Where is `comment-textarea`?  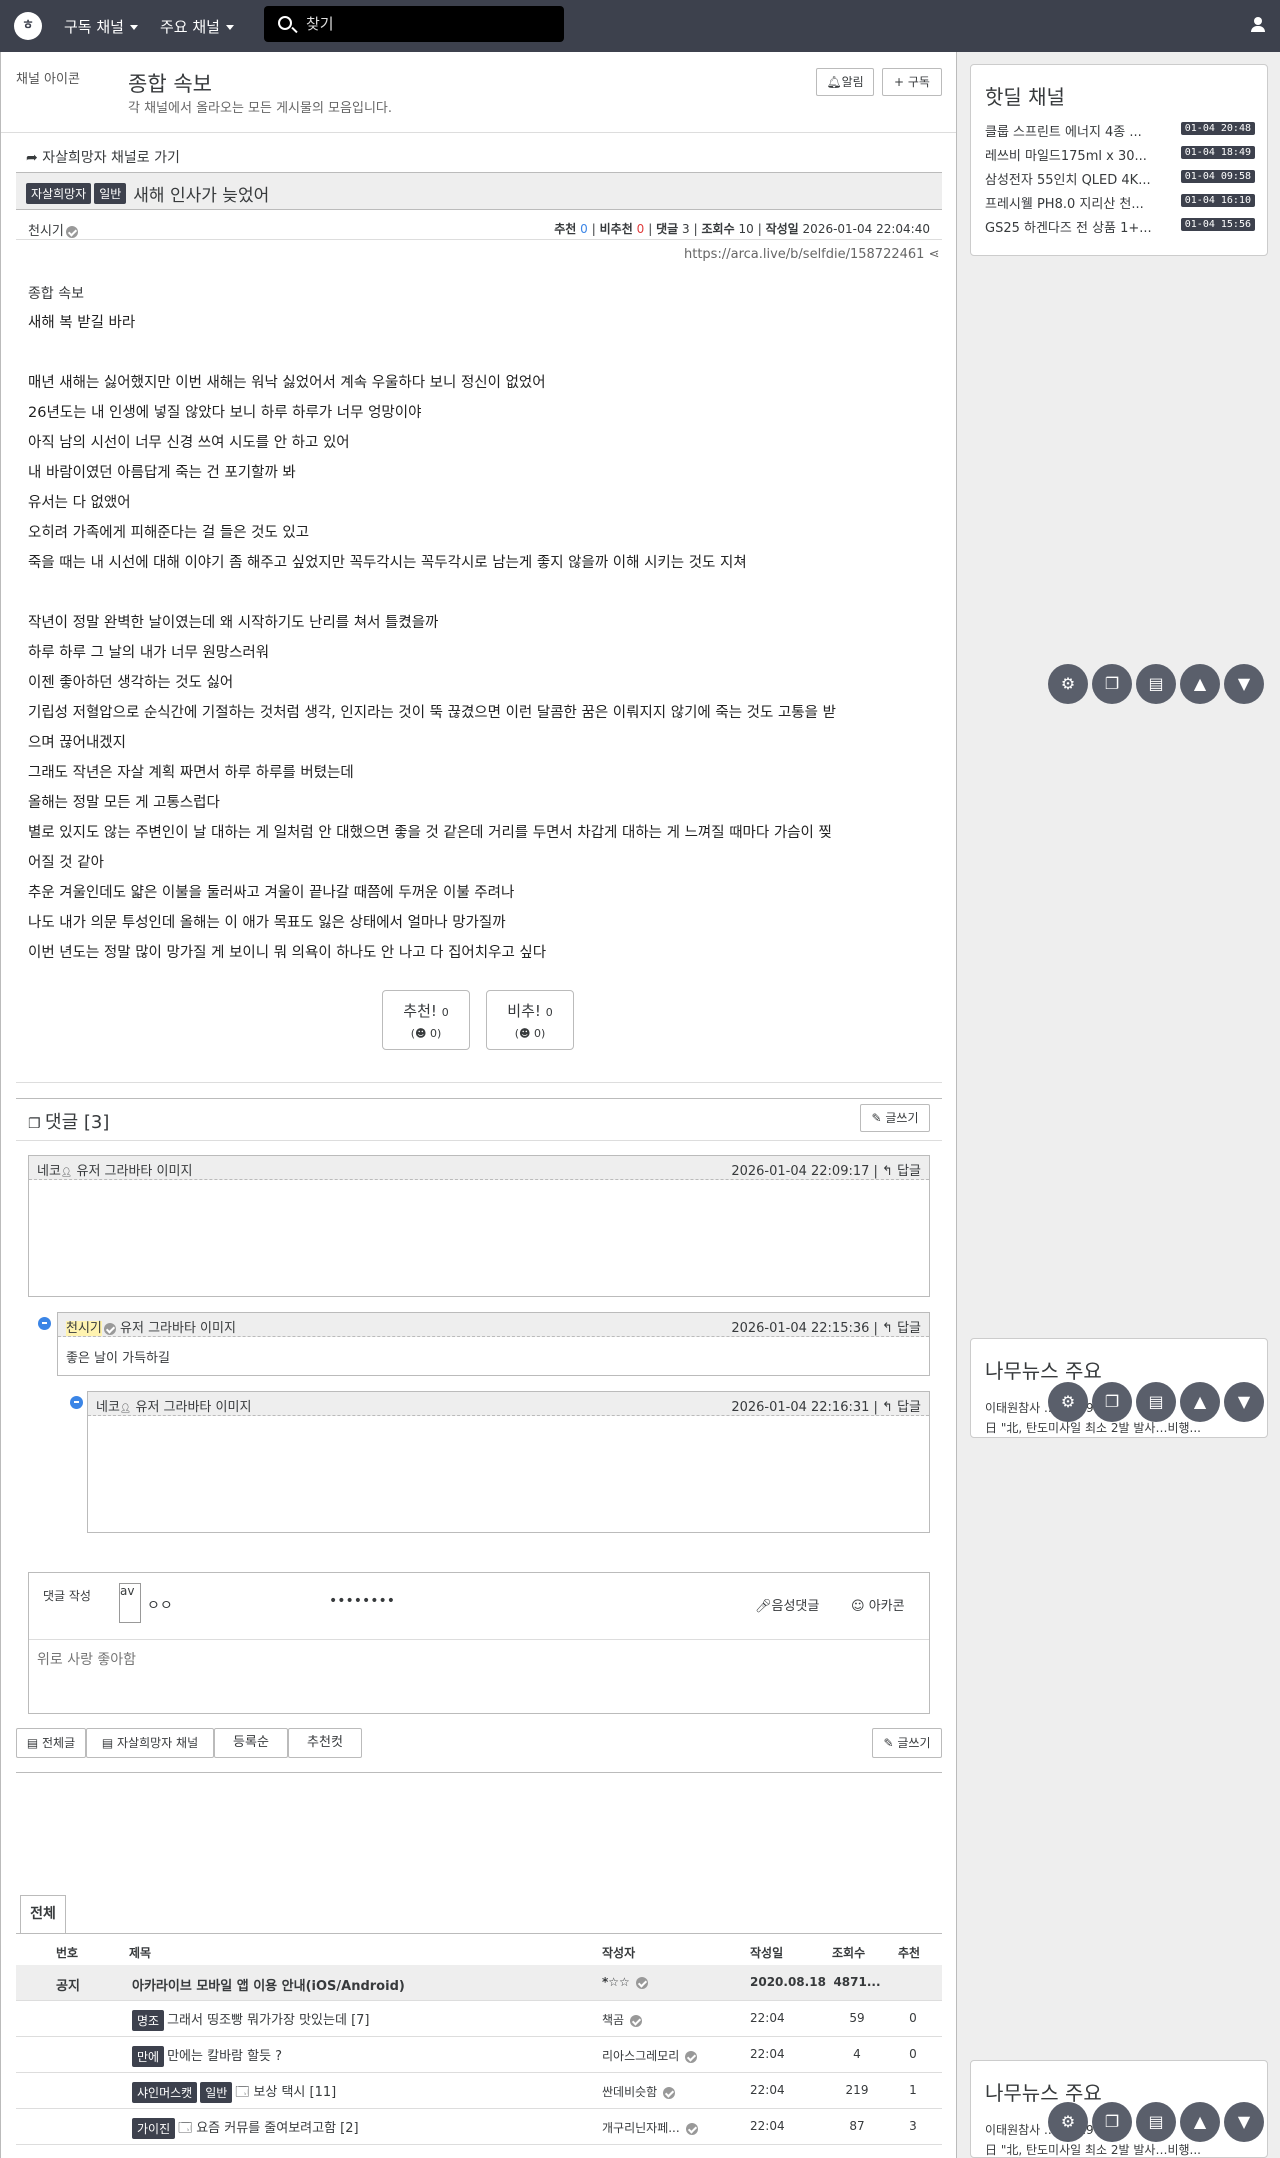 comment-textarea is located at coordinates (477, 1677).